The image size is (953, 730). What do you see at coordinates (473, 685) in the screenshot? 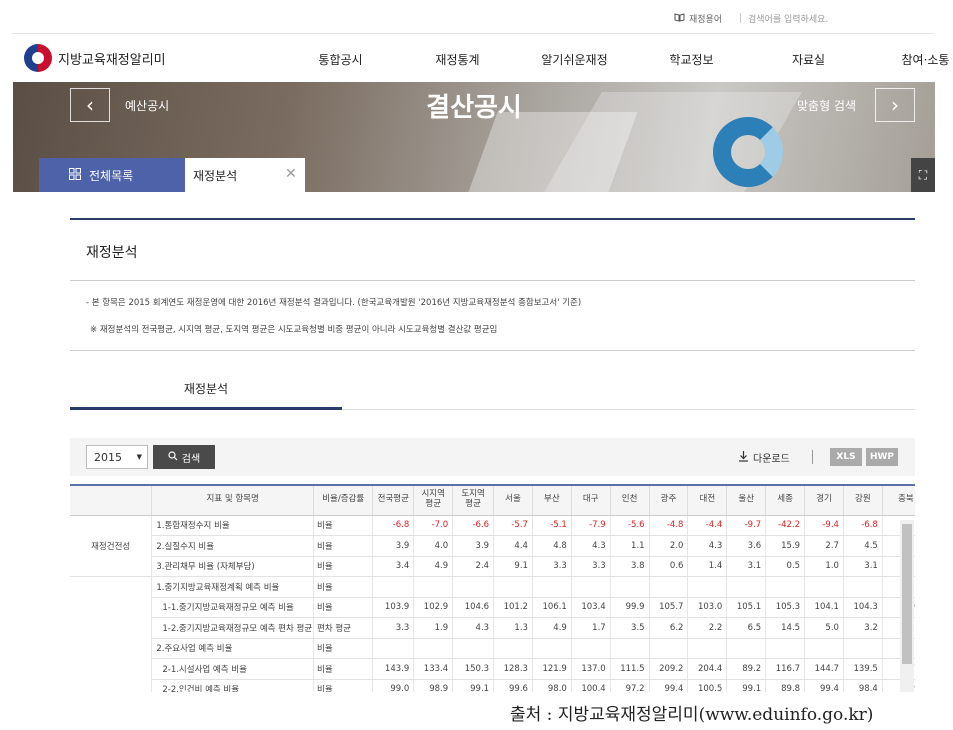
I see `value-cell: 99.1` at bounding box center [473, 685].